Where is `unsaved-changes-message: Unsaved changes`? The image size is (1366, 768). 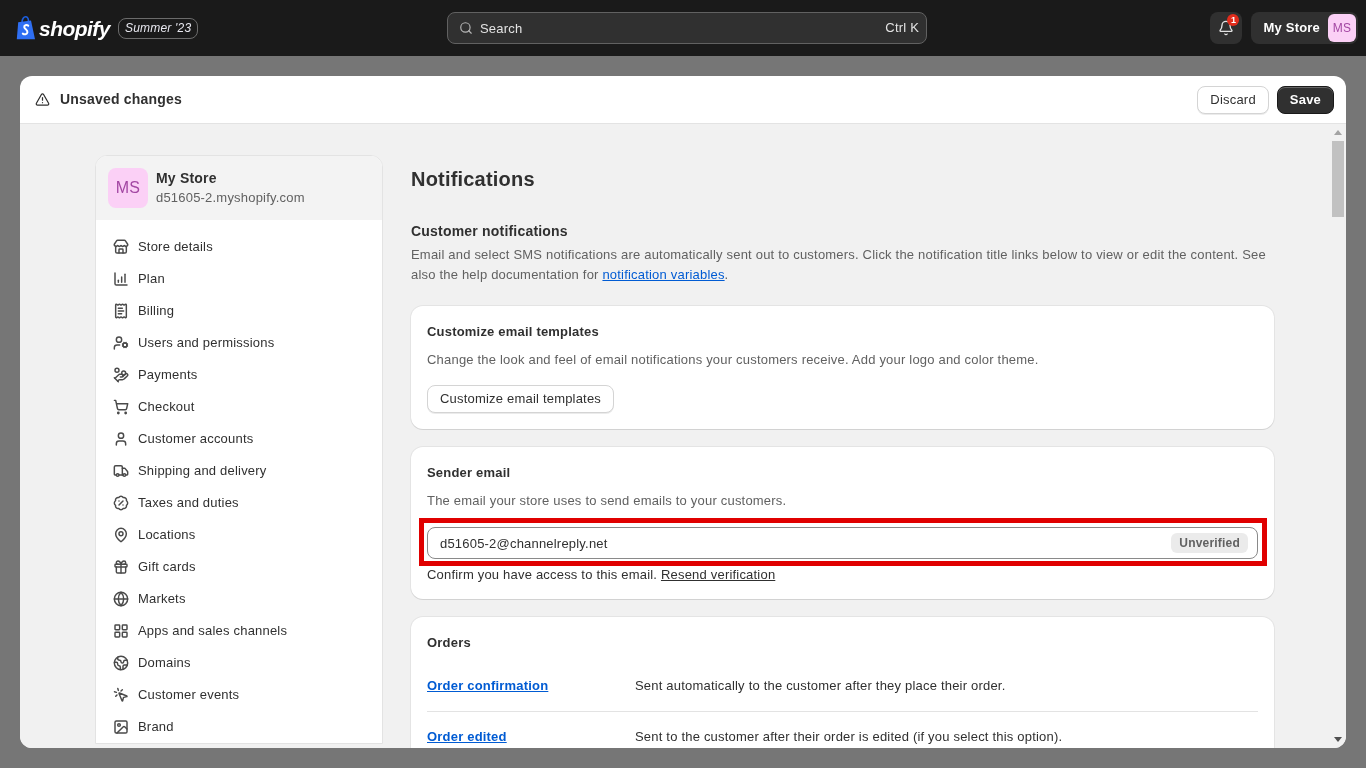
unsaved-changes-message: Unsaved changes is located at coordinates (121, 99).